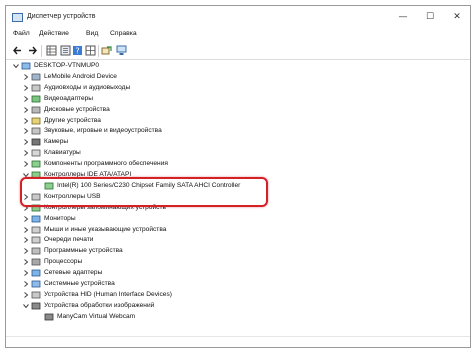 Image resolution: width=474 pixels, height=351 pixels. Describe the element at coordinates (238, 295) in the screenshot. I see `tree-category-item: Устройства HID (Human Interface Devices)` at that location.